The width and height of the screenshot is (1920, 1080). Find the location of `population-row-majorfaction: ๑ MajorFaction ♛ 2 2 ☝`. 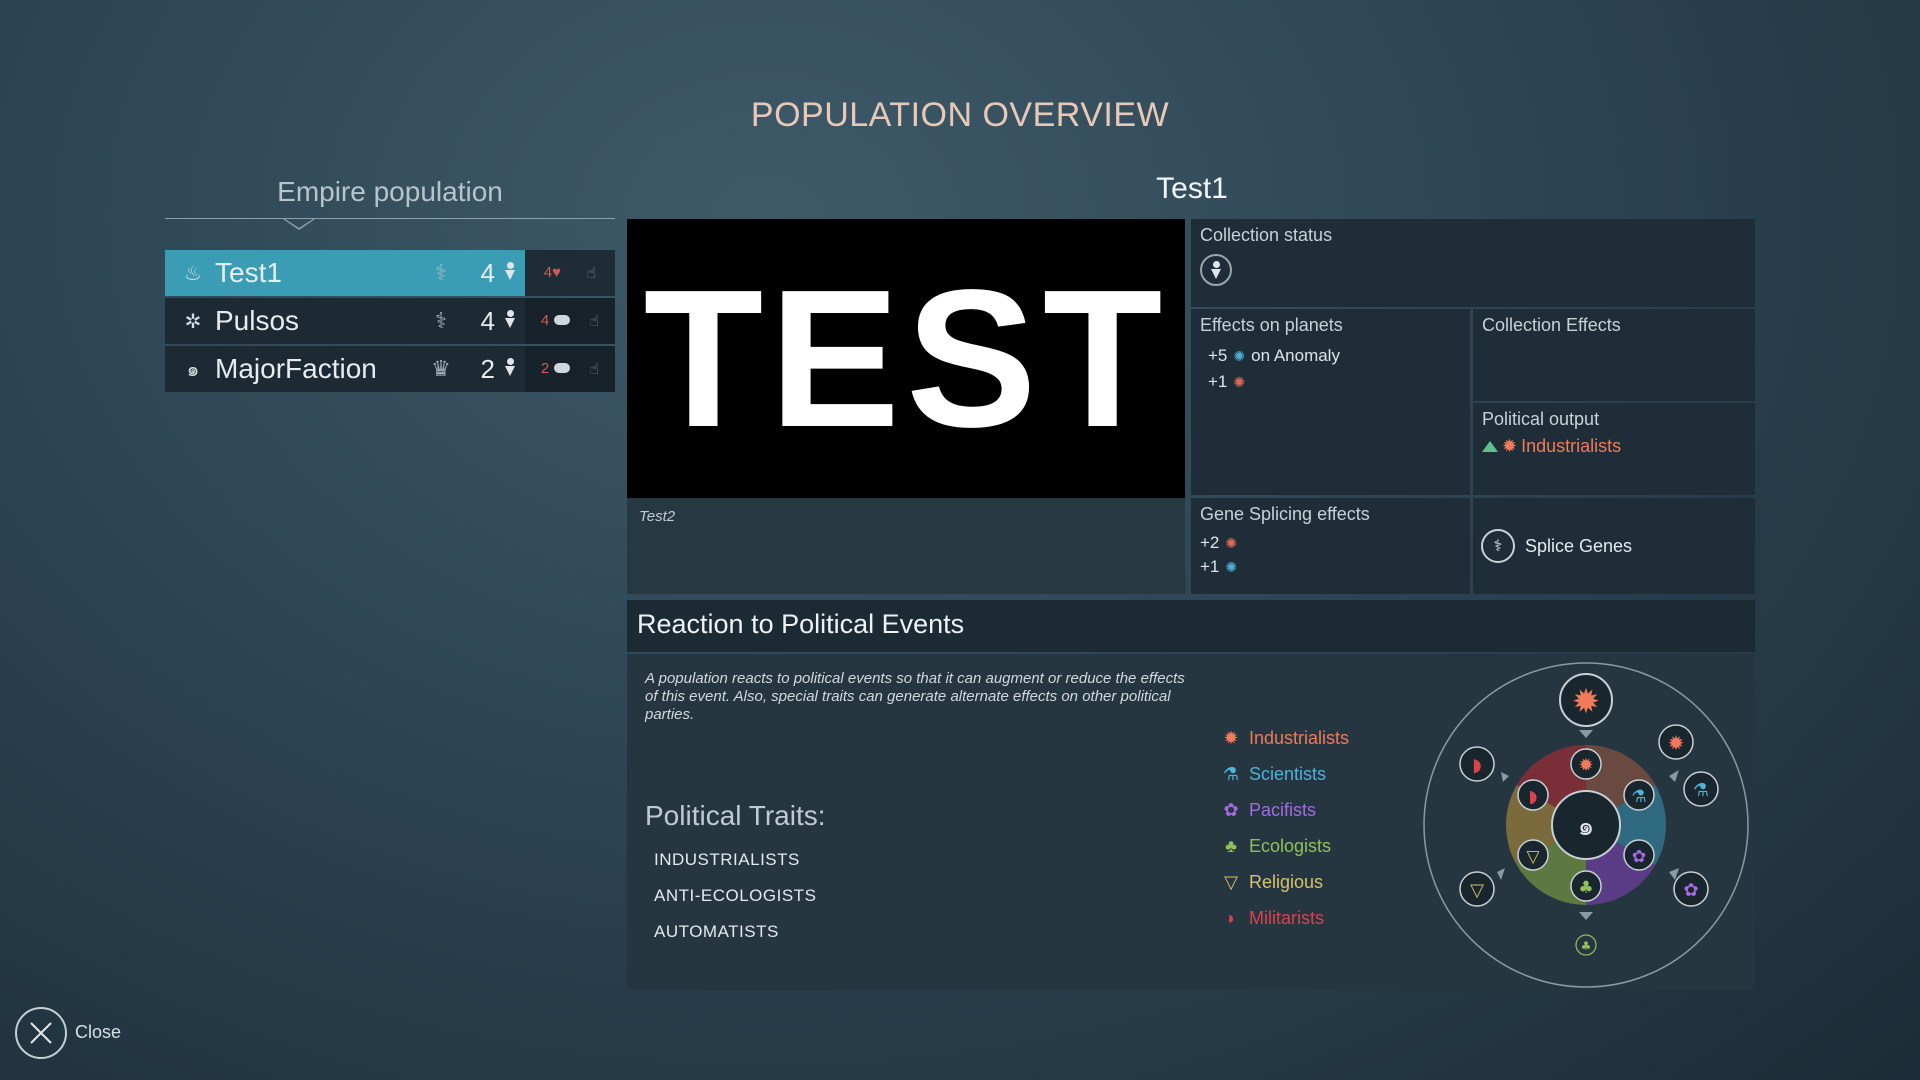

population-row-majorfaction: ๑ MajorFaction ♛ 2 2 ☝ is located at coordinates (390, 369).